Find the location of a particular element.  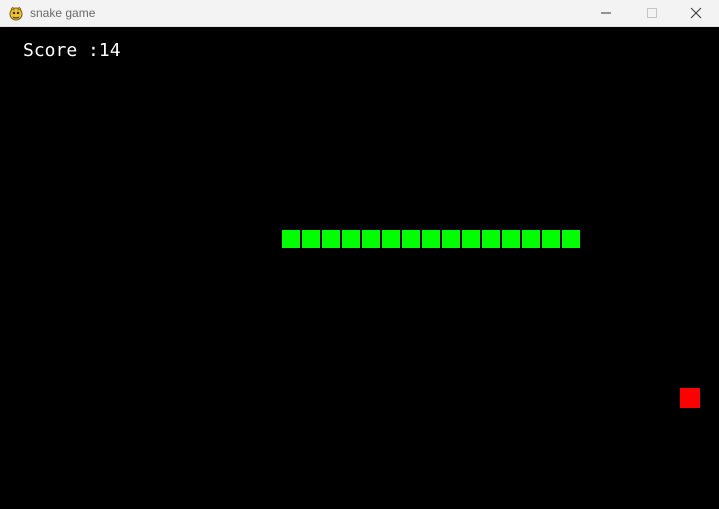

maximize-icon is located at coordinates (652, 13).